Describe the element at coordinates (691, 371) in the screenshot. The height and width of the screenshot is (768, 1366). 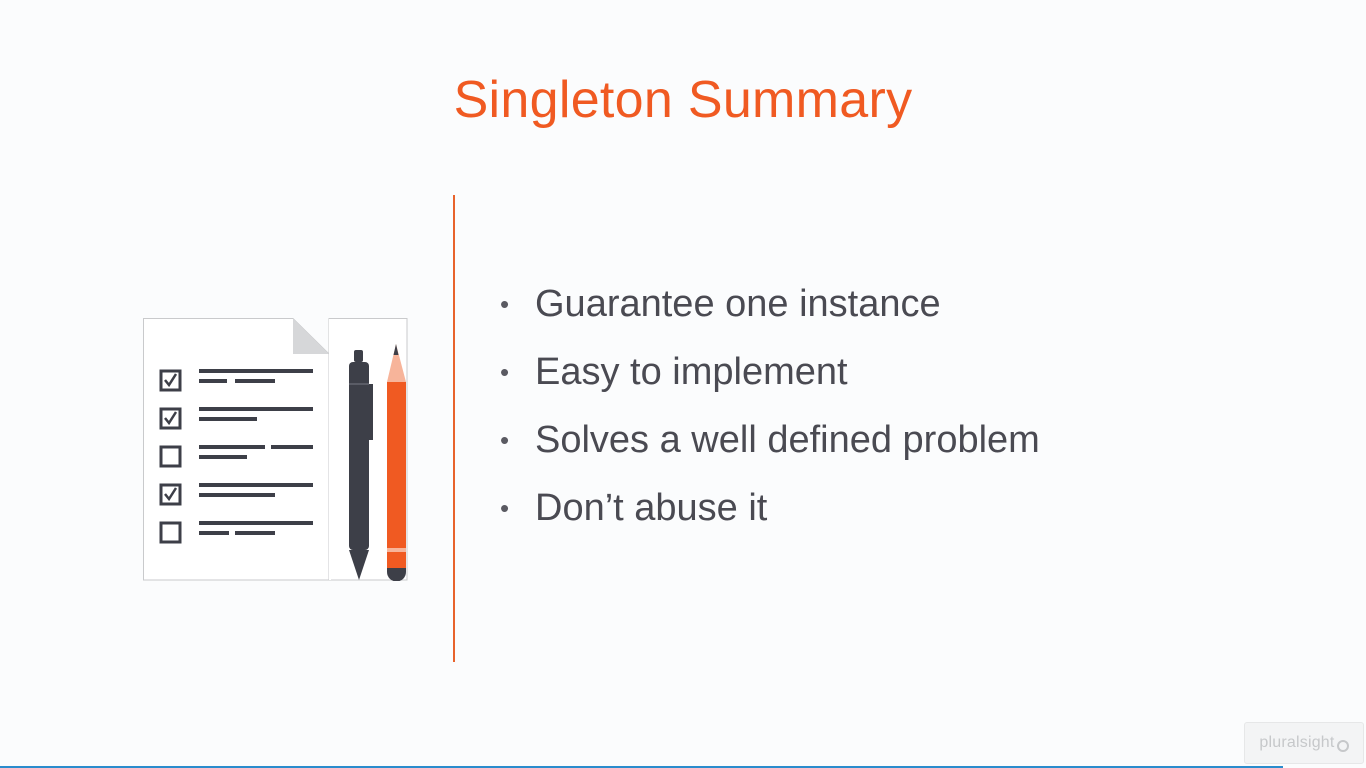
I see `bullet-text: Easy to implement` at that location.